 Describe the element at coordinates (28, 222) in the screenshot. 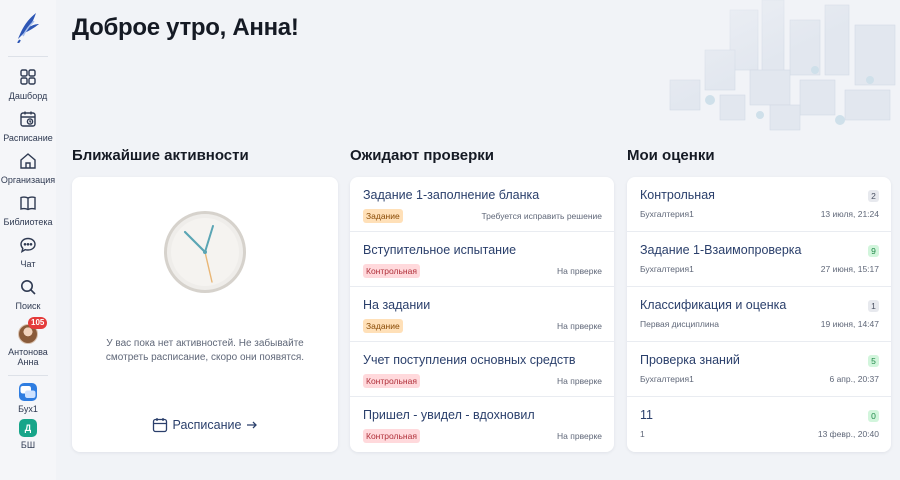

I see `sidebar-item-label: Библиотека` at that location.